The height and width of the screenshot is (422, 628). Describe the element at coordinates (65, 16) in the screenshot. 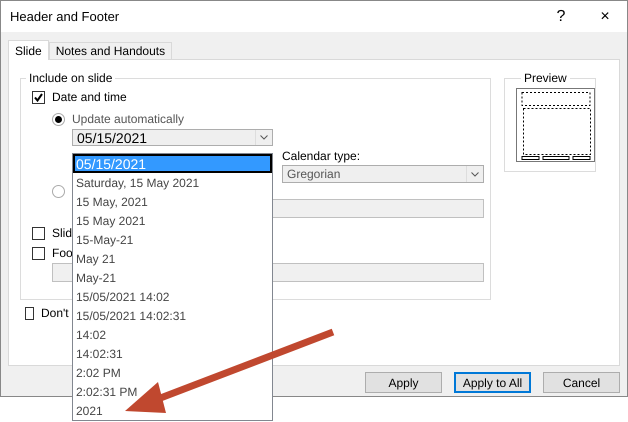

I see `window-title: Header and Footer` at that location.